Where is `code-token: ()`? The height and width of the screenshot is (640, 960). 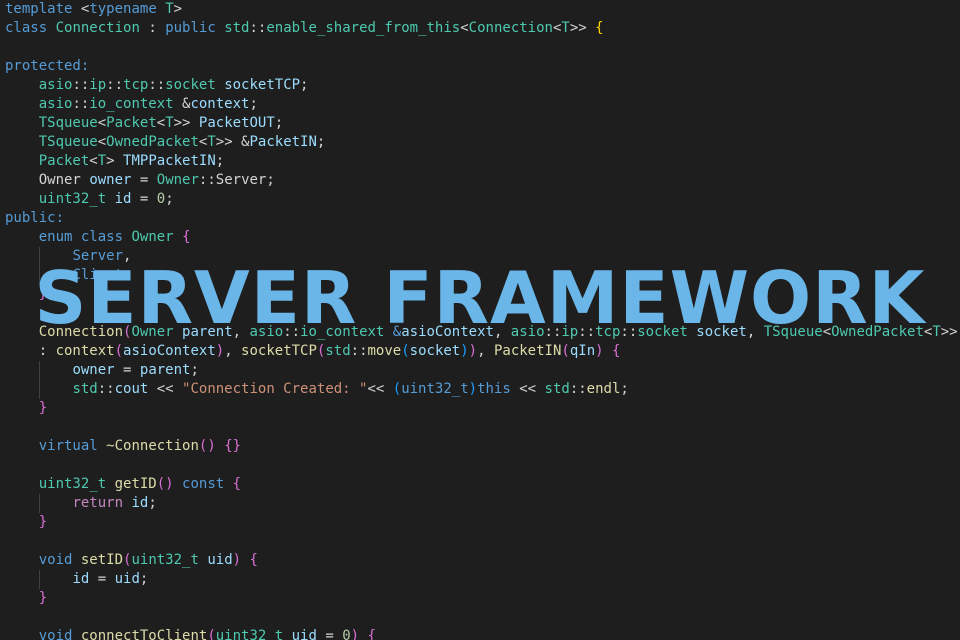
code-token: () is located at coordinates (165, 484).